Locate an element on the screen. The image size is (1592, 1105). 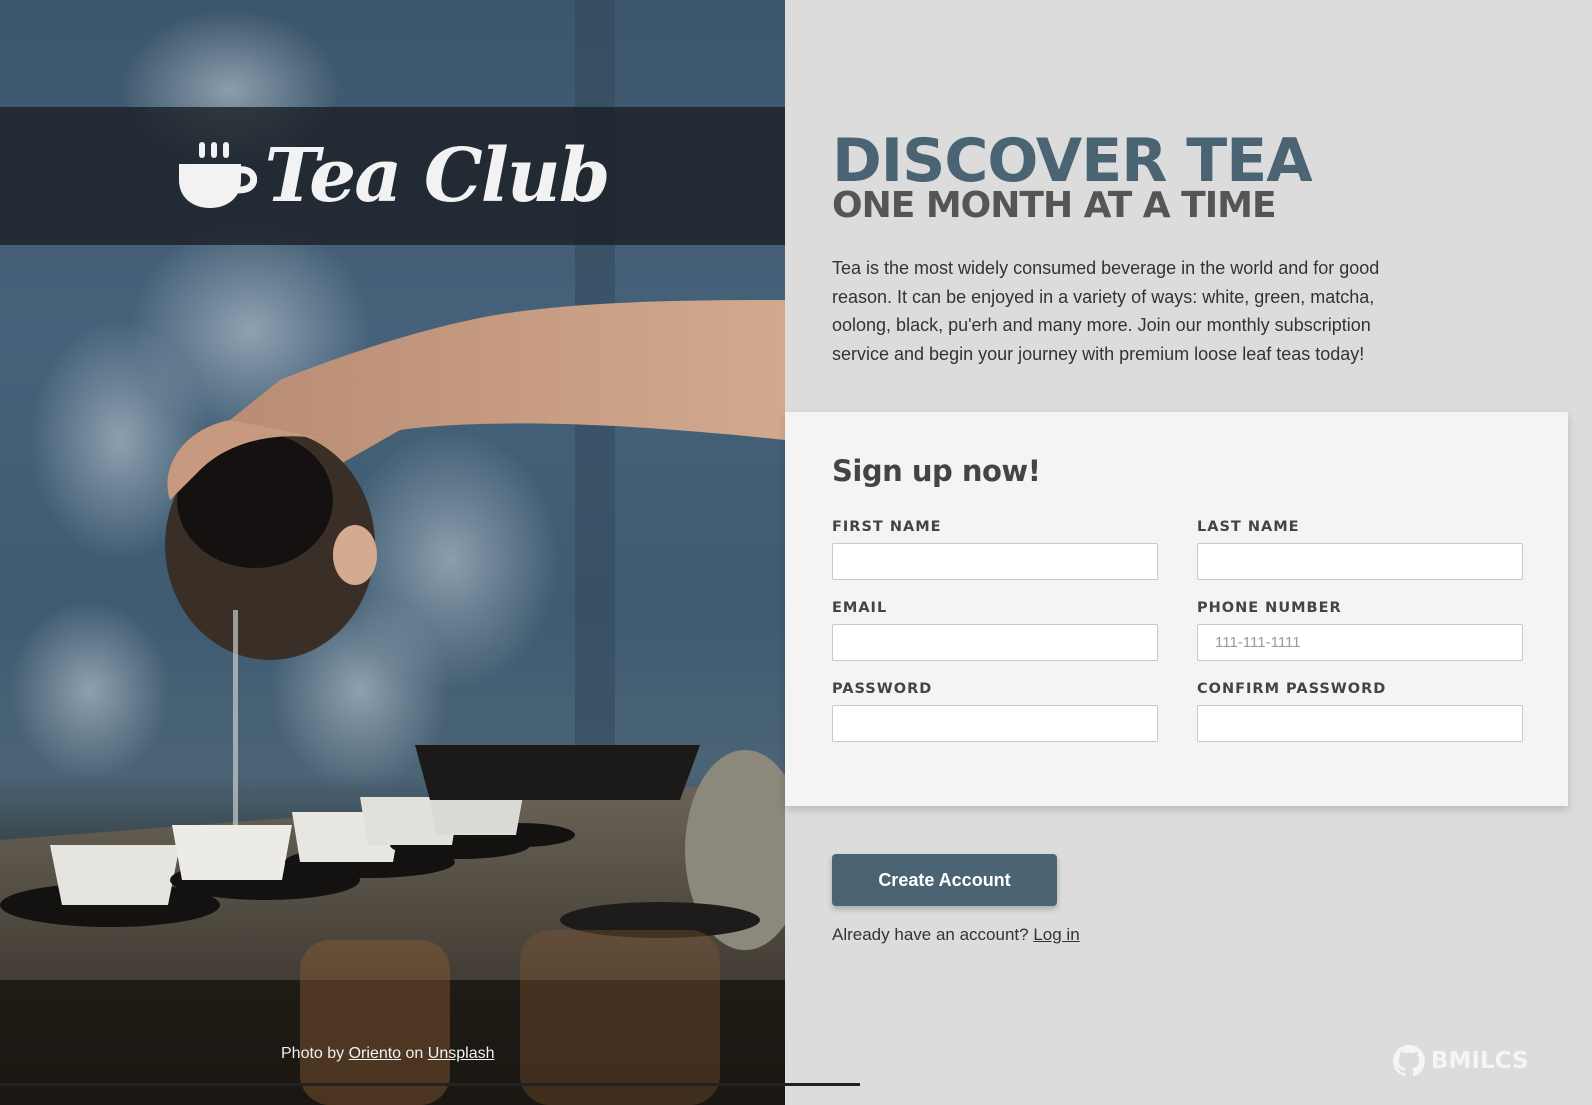
bottom-divider is located at coordinates (430, 1084).